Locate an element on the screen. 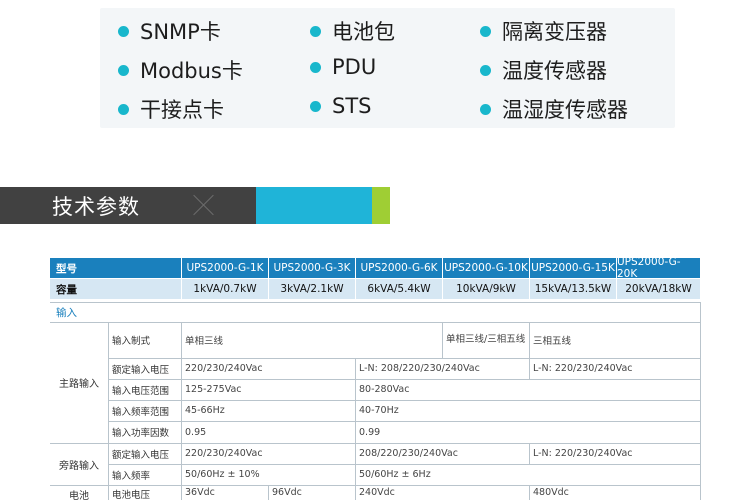  param-label: 输入制式 is located at coordinates (131, 341).